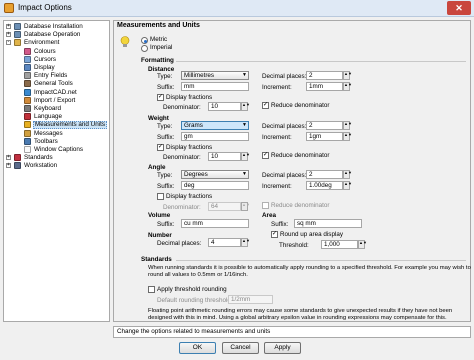  Describe the element at coordinates (56, 27) in the screenshot. I see `tree-item-database-installation: + Database Installation` at that location.